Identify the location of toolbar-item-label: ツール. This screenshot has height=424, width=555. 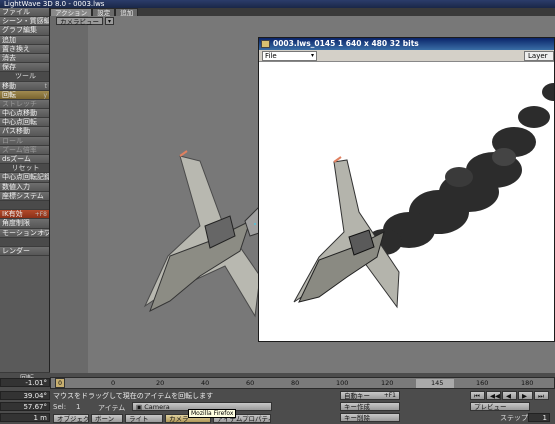
(25, 76).